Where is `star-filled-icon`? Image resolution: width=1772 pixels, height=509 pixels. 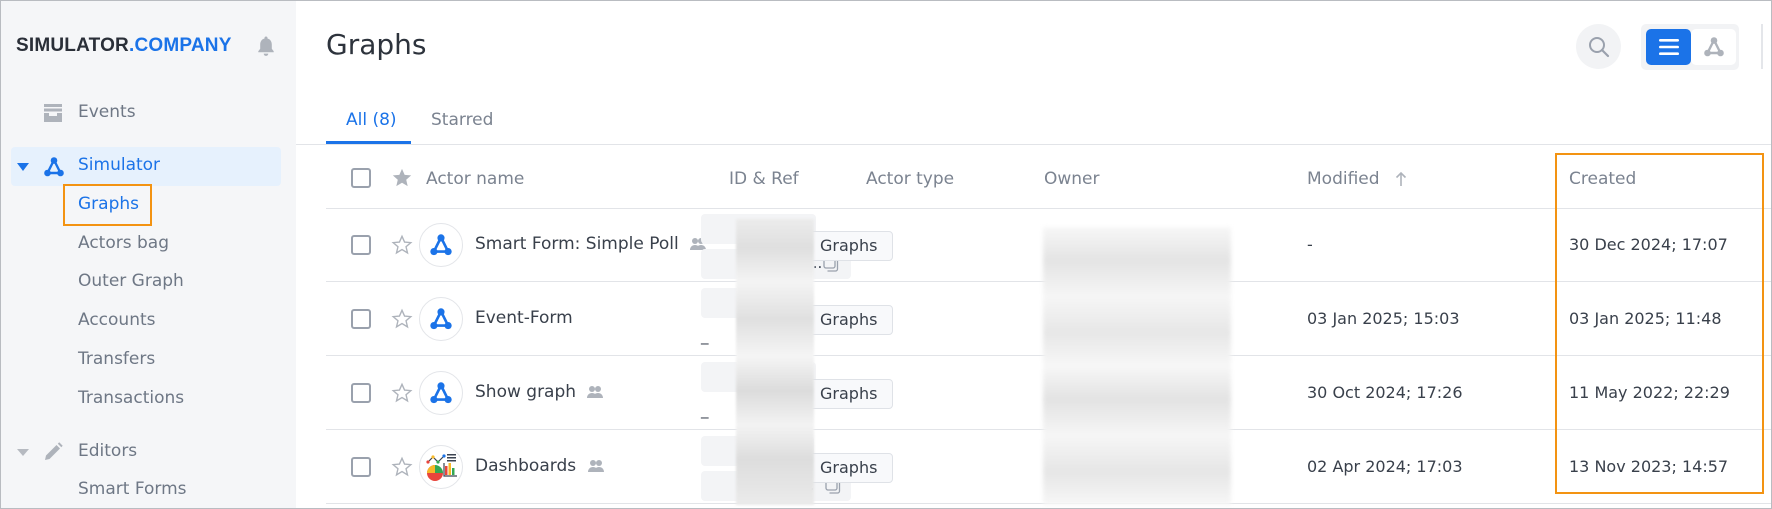
star-filled-icon is located at coordinates (402, 178).